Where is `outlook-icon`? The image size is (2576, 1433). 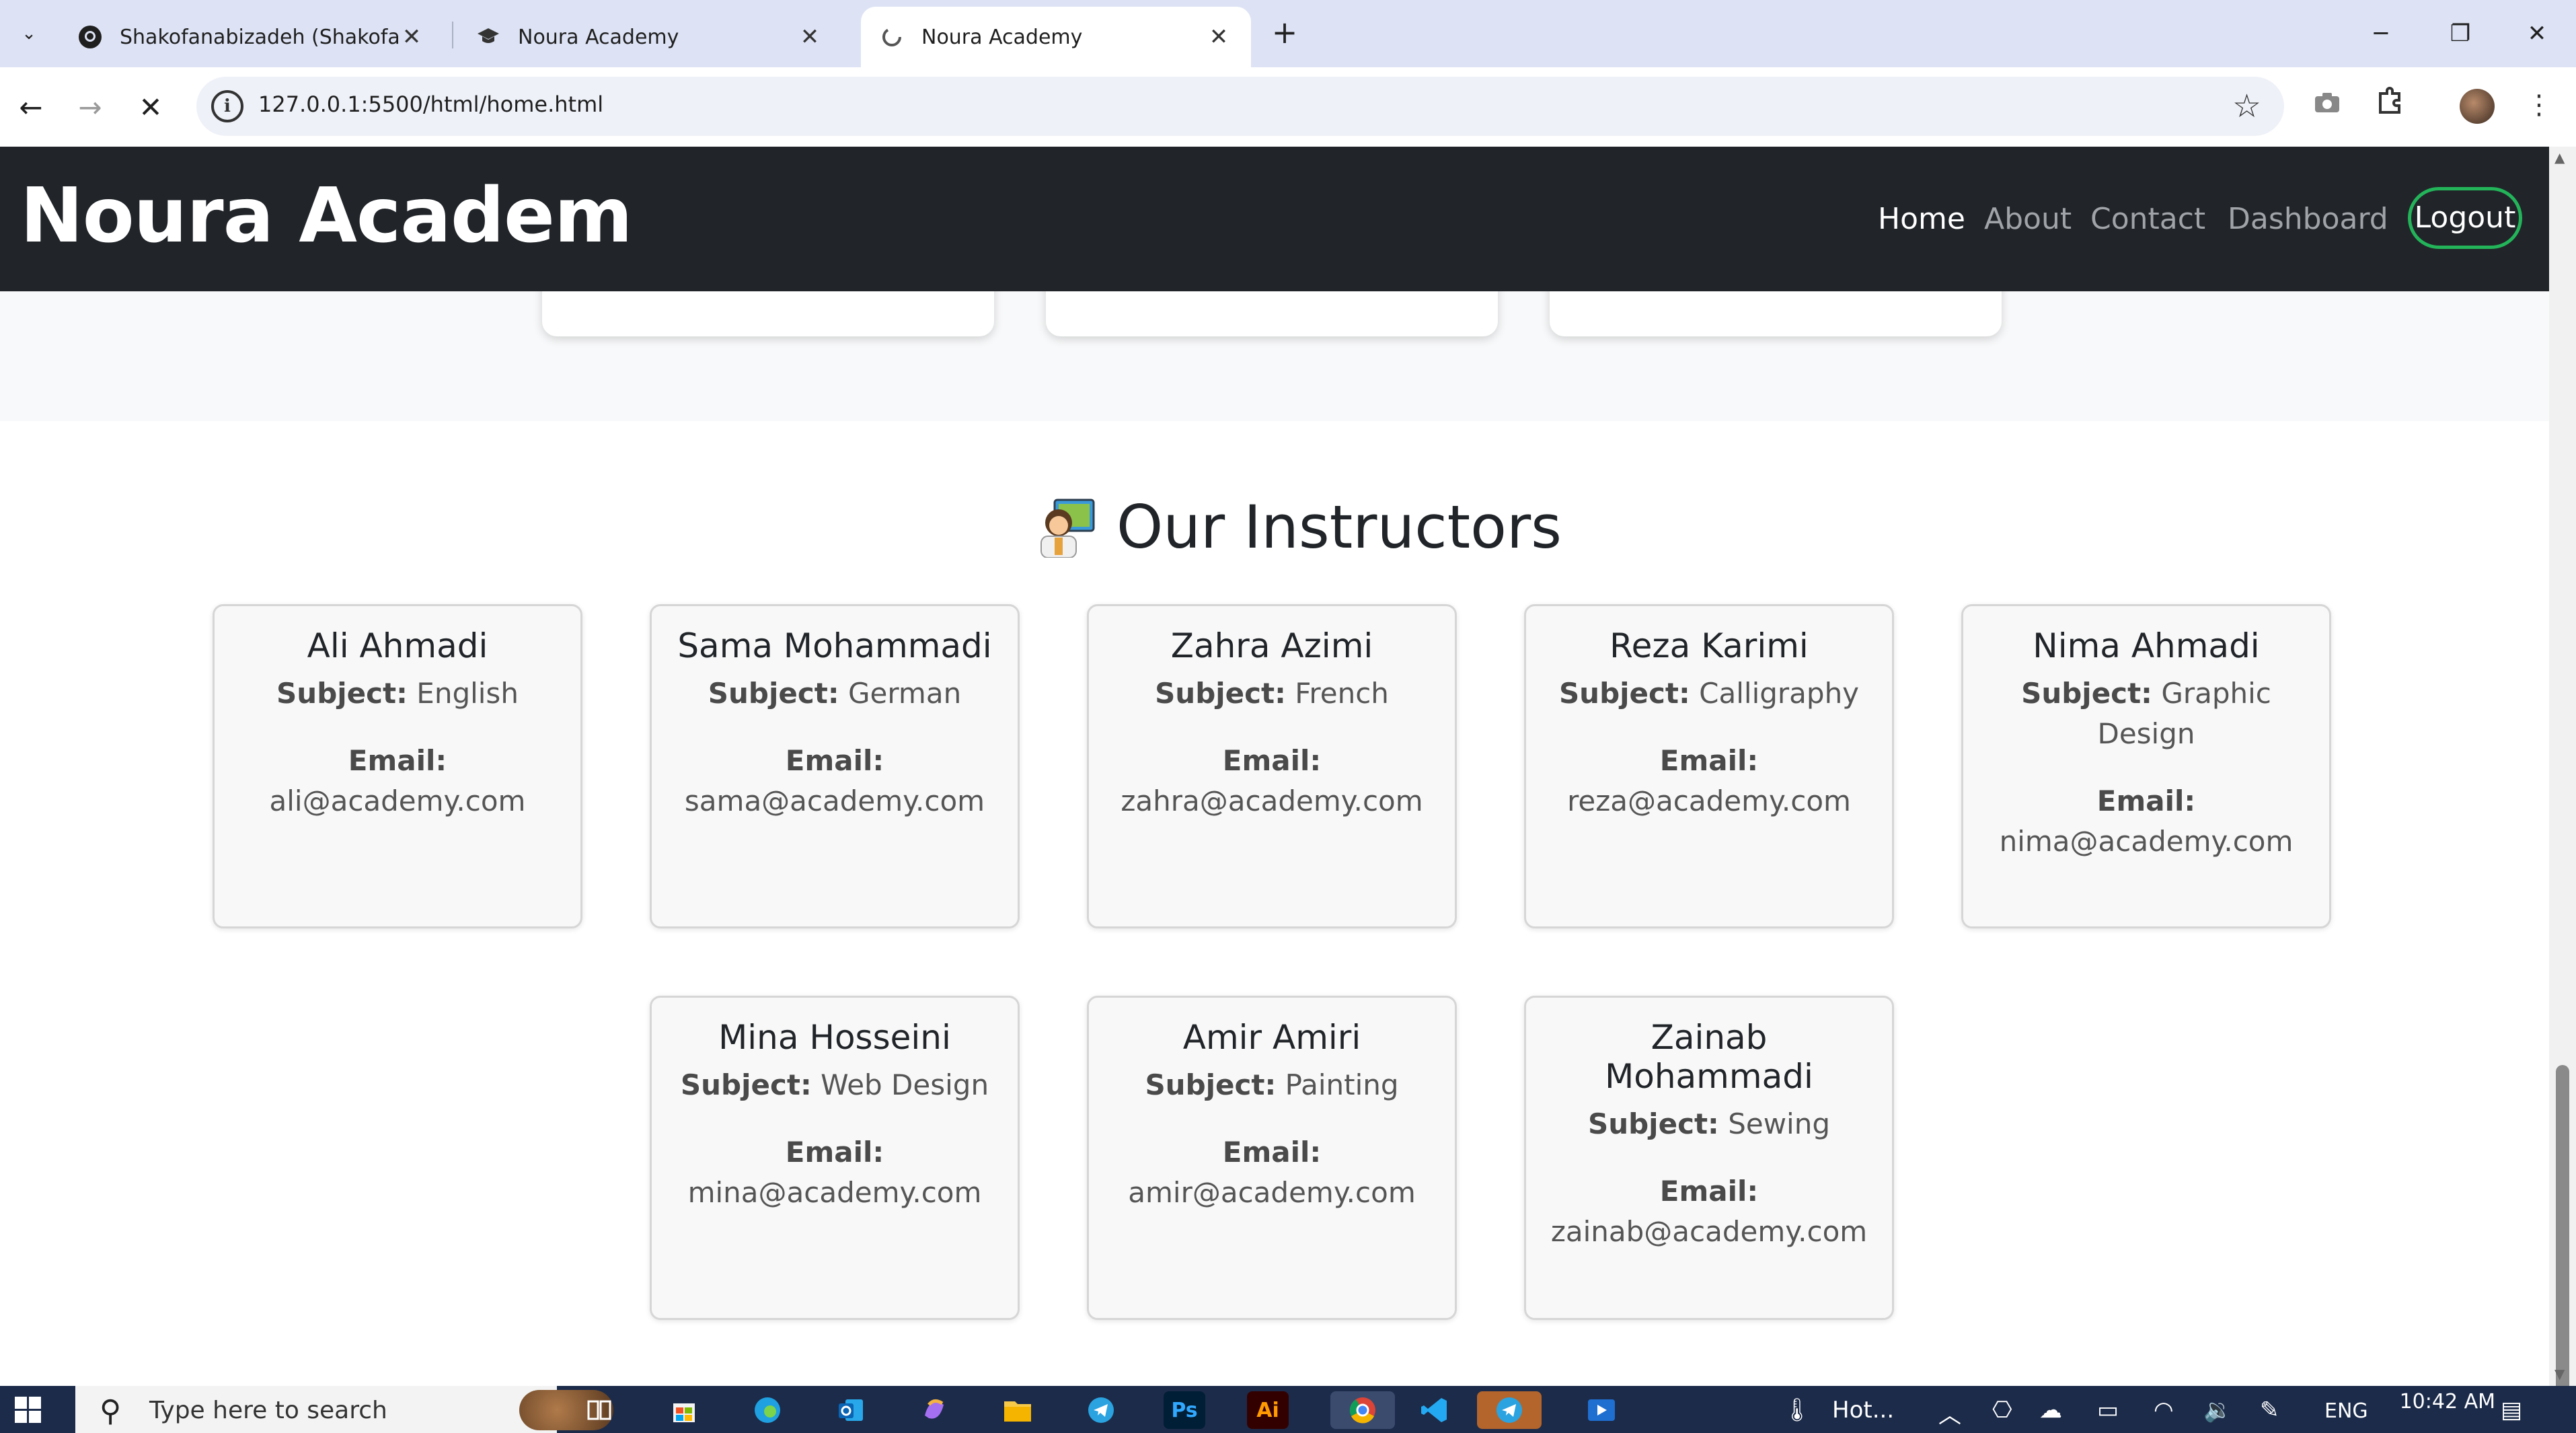 outlook-icon is located at coordinates (851, 1410).